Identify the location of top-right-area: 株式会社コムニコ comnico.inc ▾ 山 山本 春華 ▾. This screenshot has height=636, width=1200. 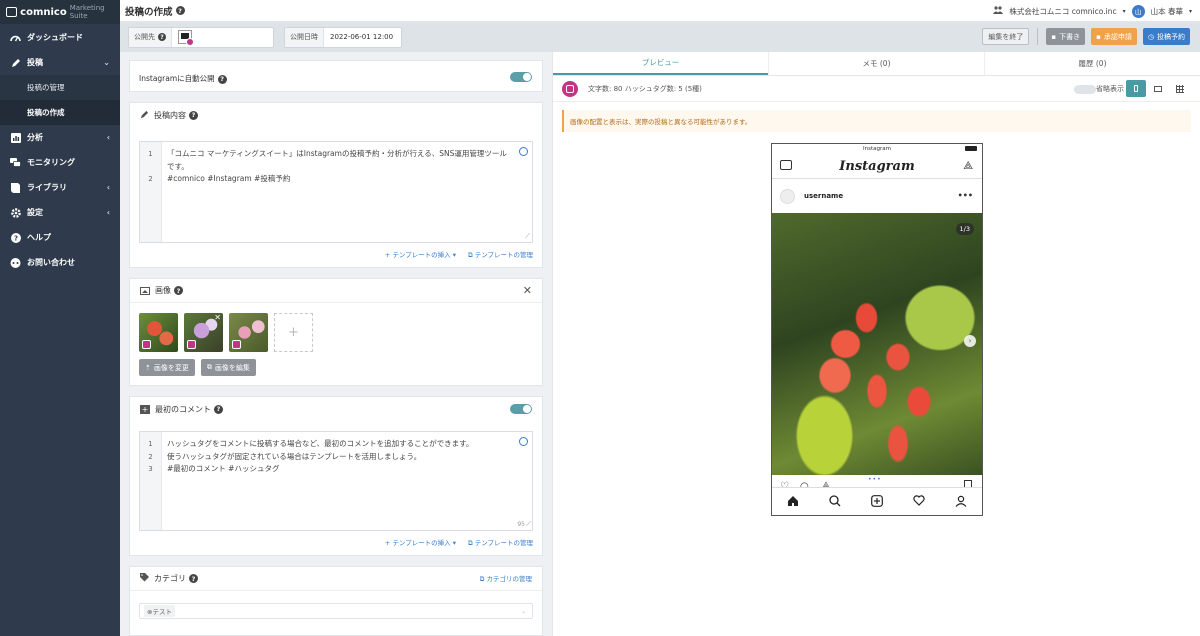
(1092, 11).